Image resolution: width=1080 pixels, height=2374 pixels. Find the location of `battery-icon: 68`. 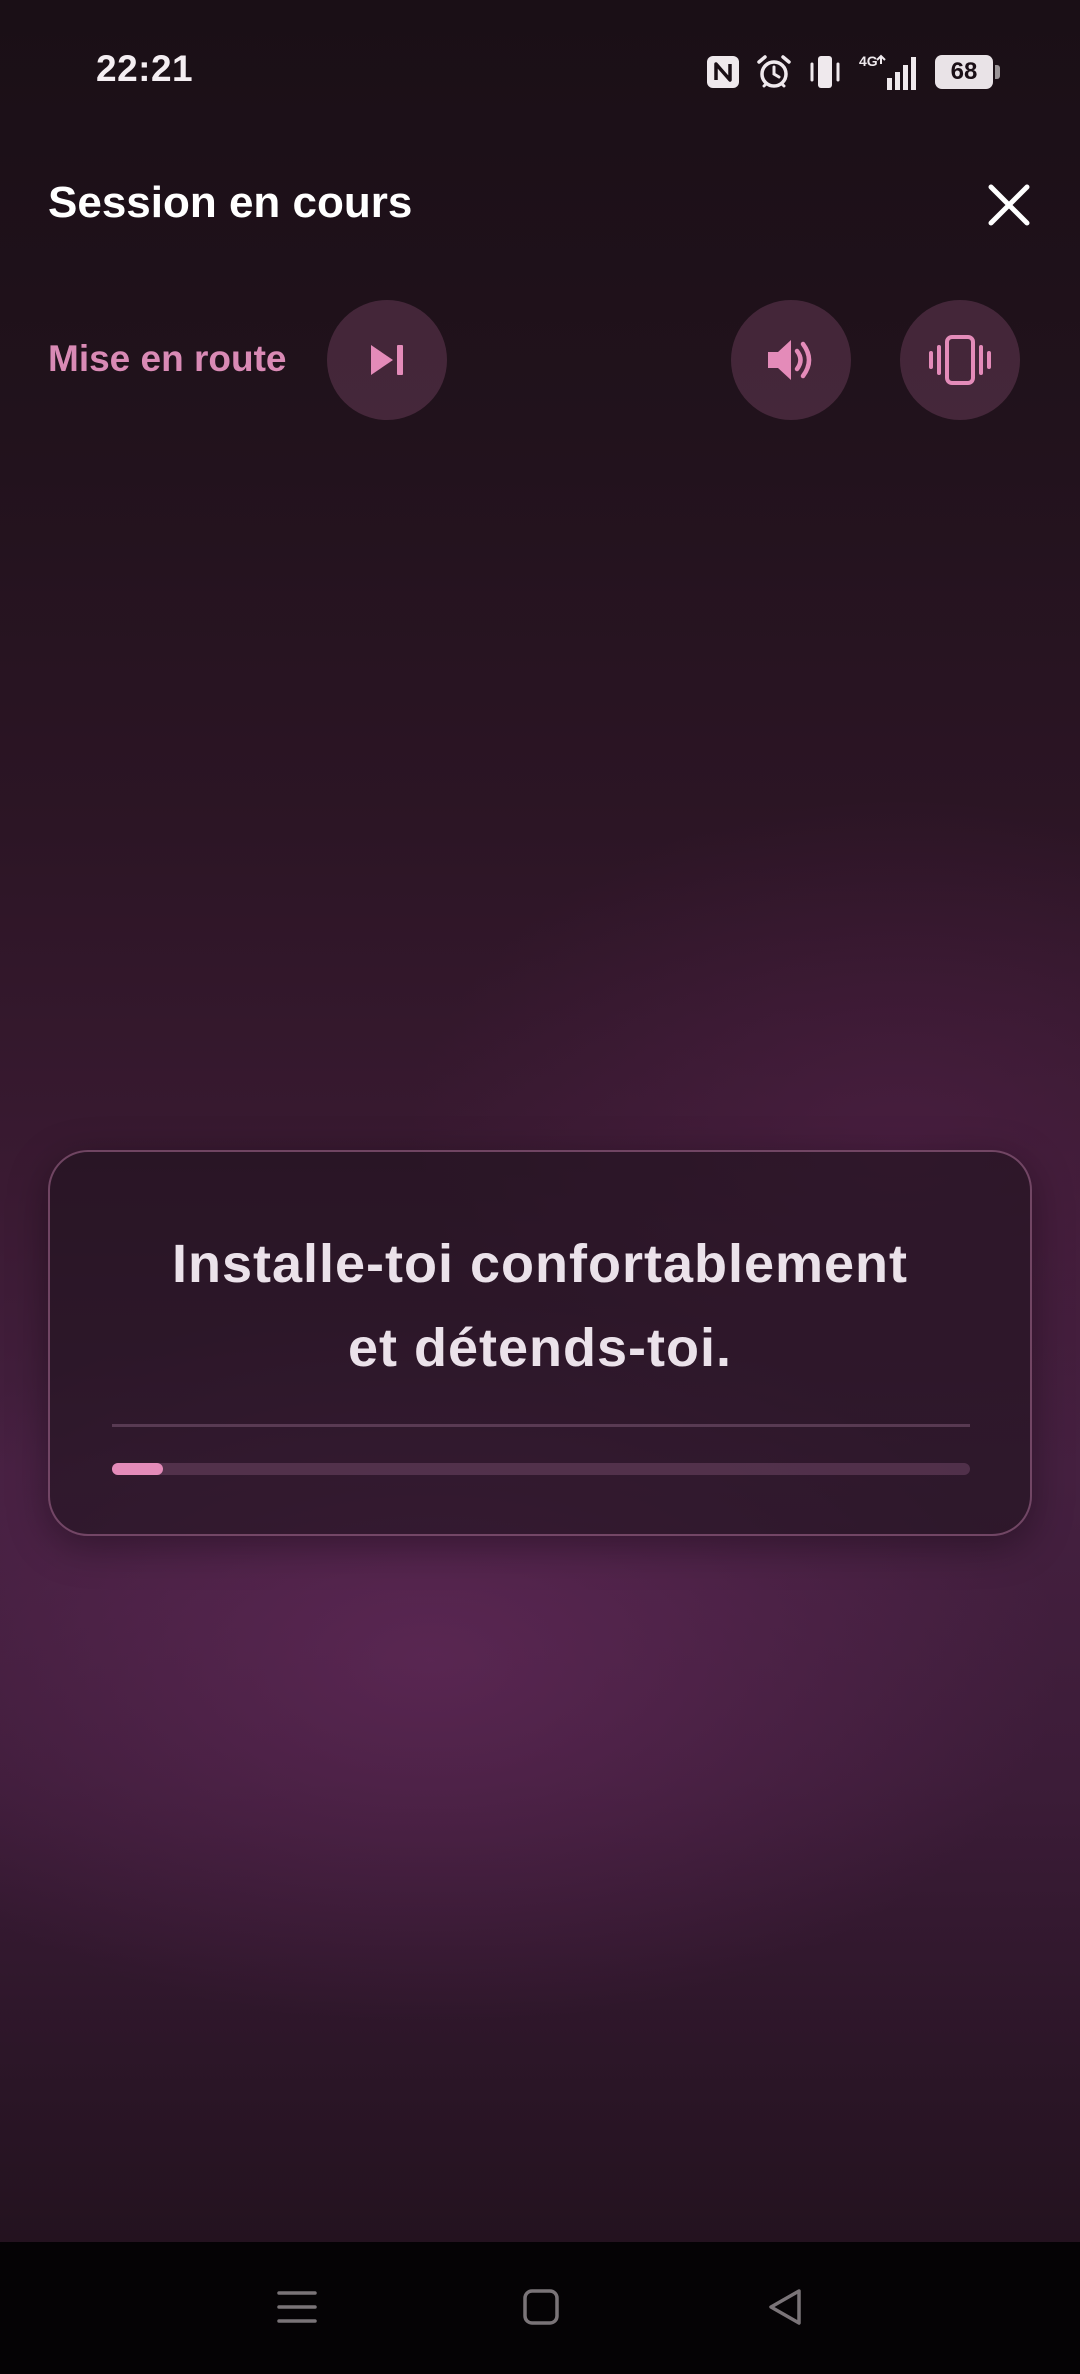

battery-icon: 68 is located at coordinates (967, 72).